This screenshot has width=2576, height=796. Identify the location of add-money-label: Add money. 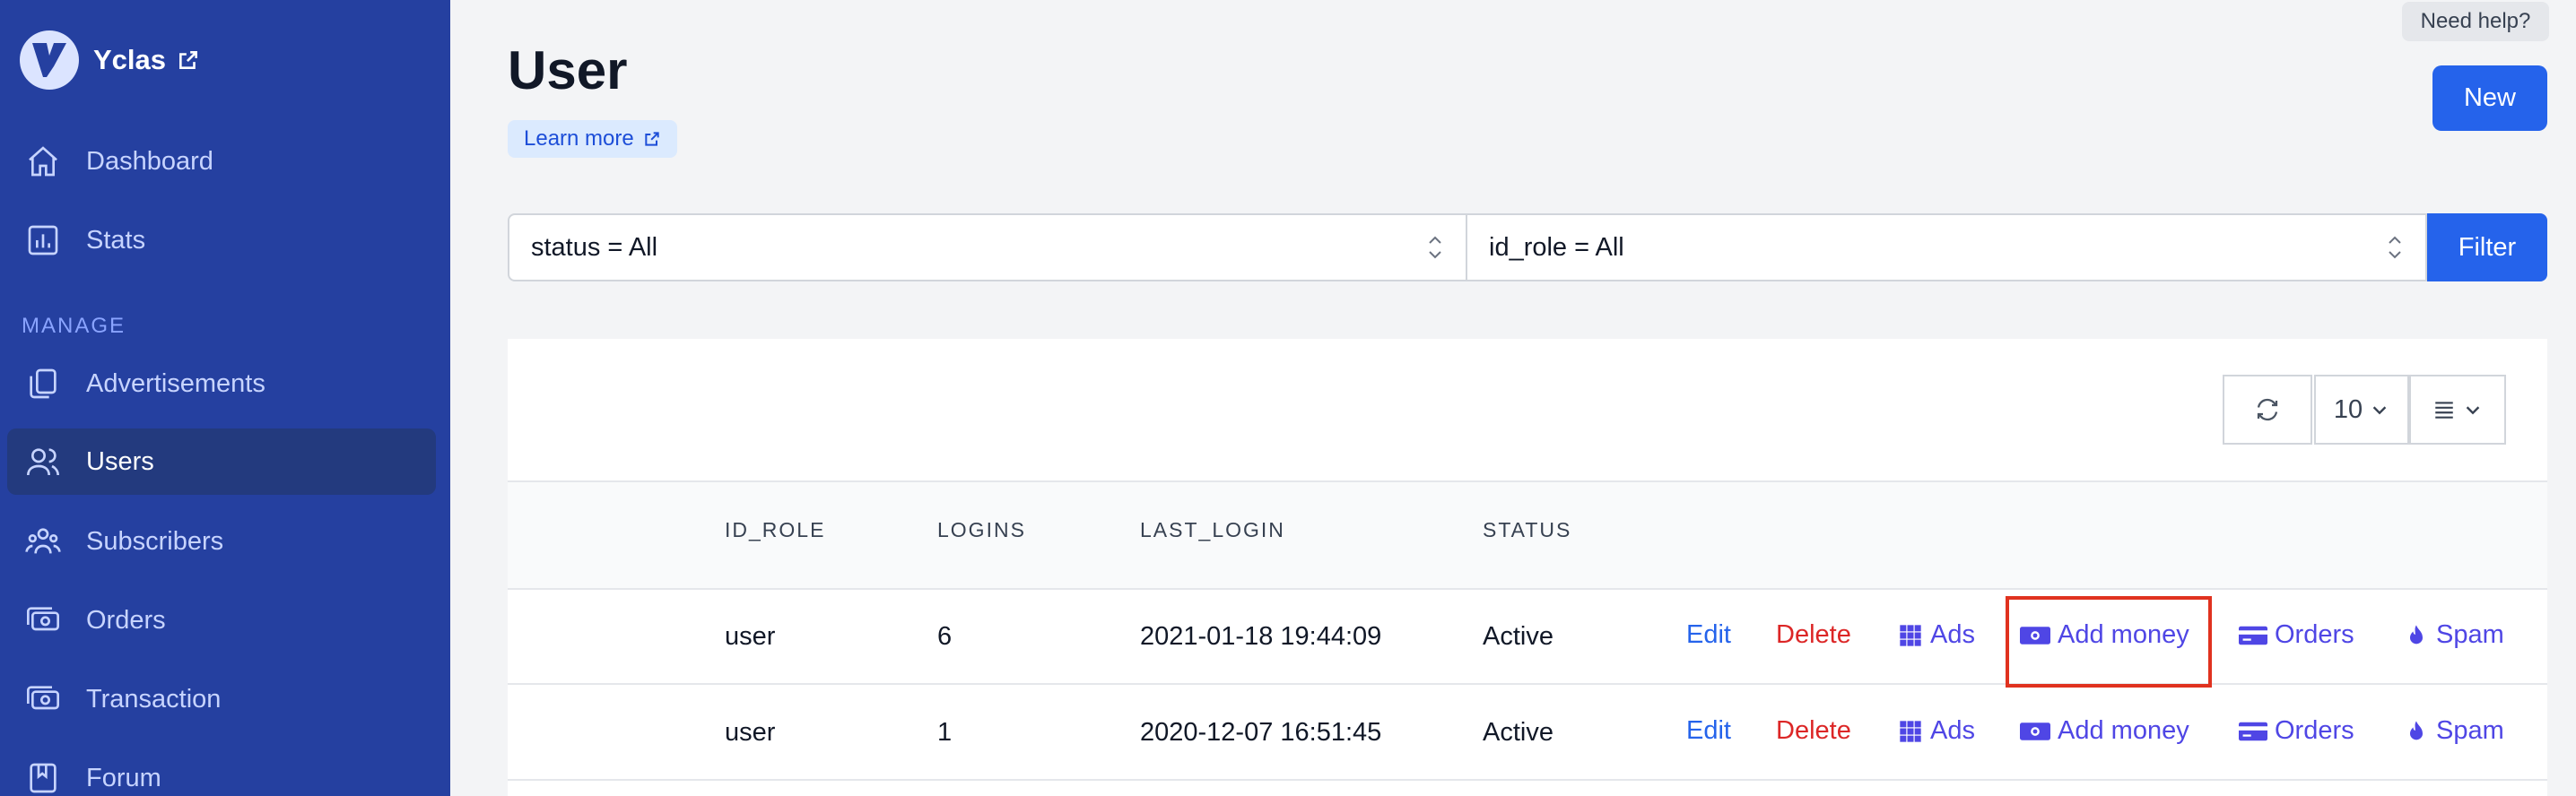
(2123, 730).